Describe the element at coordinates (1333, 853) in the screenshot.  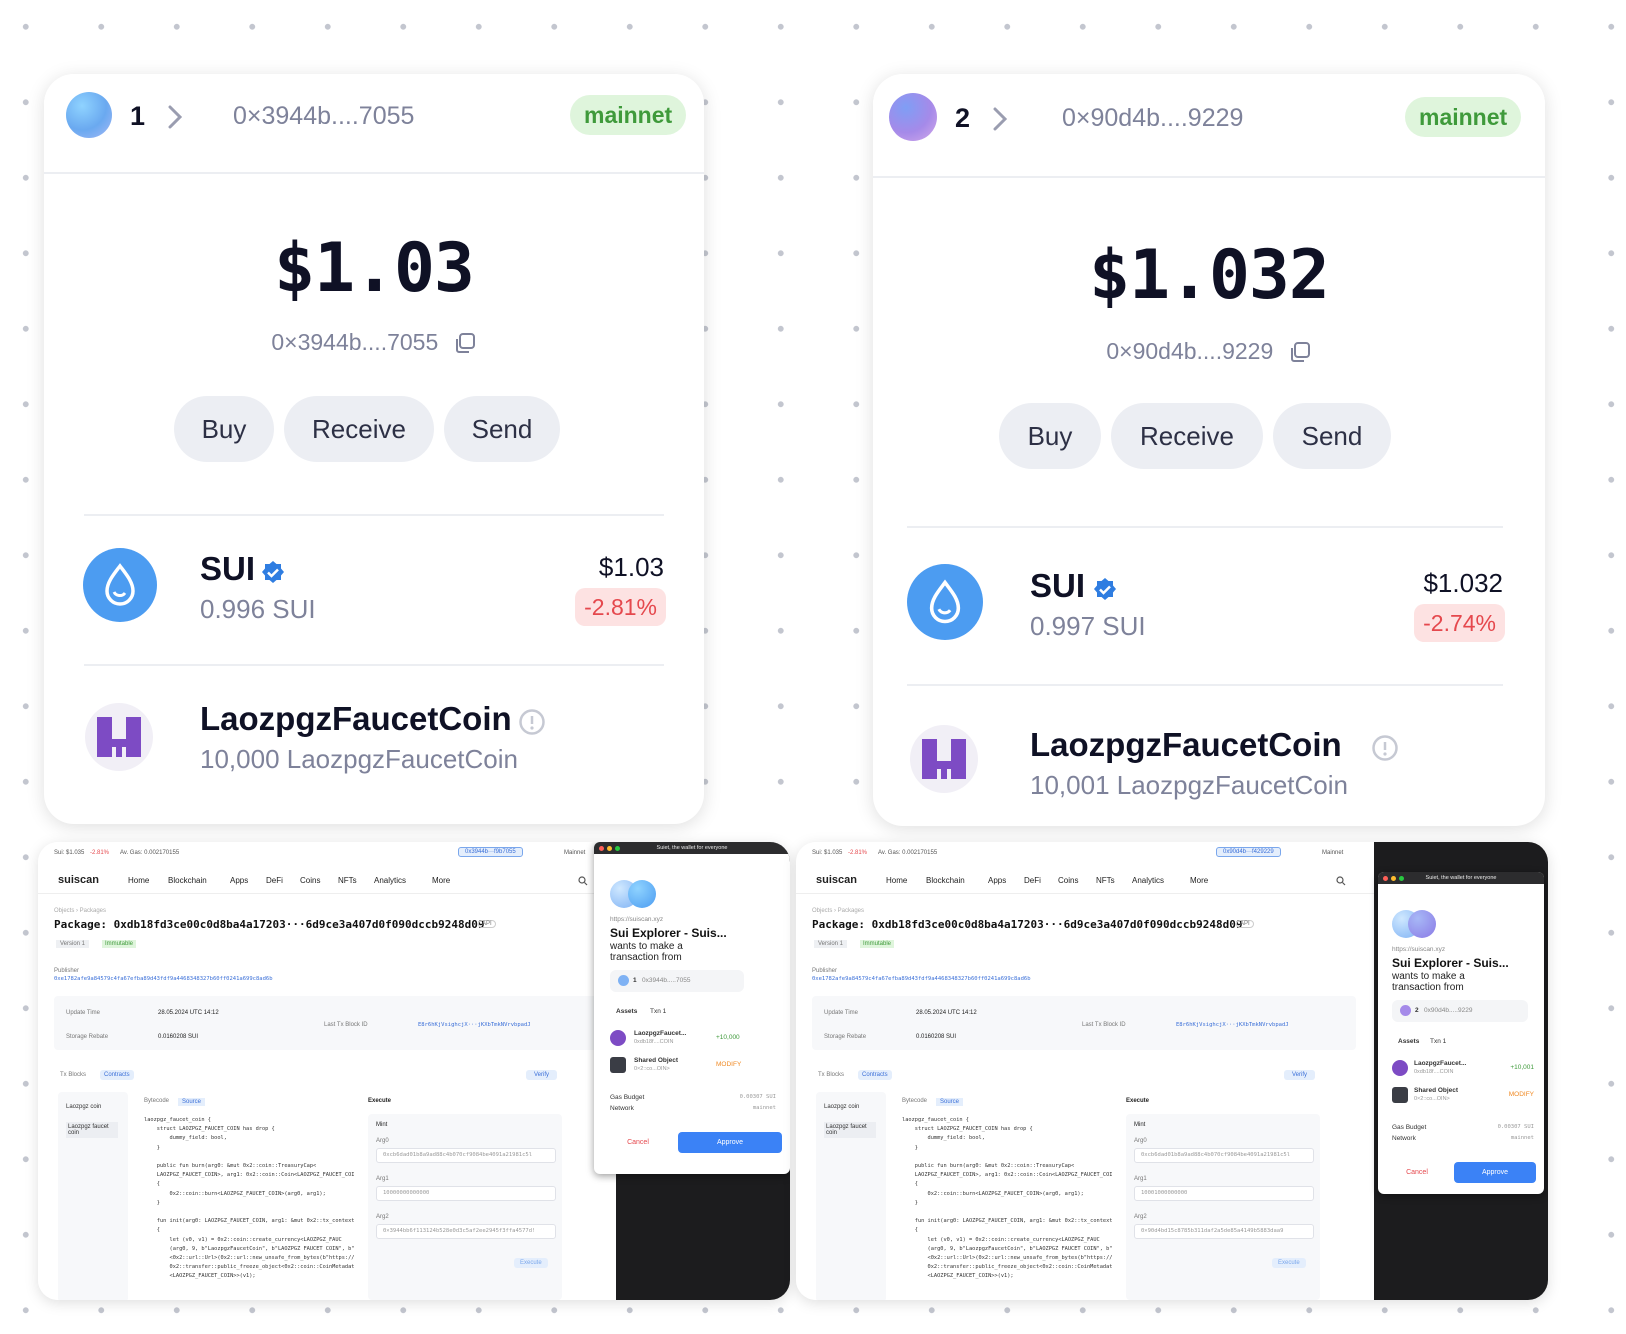
I see `network-label: Mainnet` at that location.